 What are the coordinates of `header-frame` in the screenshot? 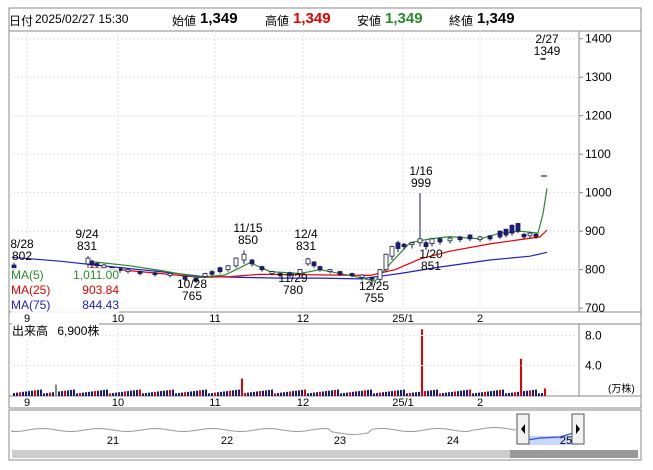 It's located at (325, 19).